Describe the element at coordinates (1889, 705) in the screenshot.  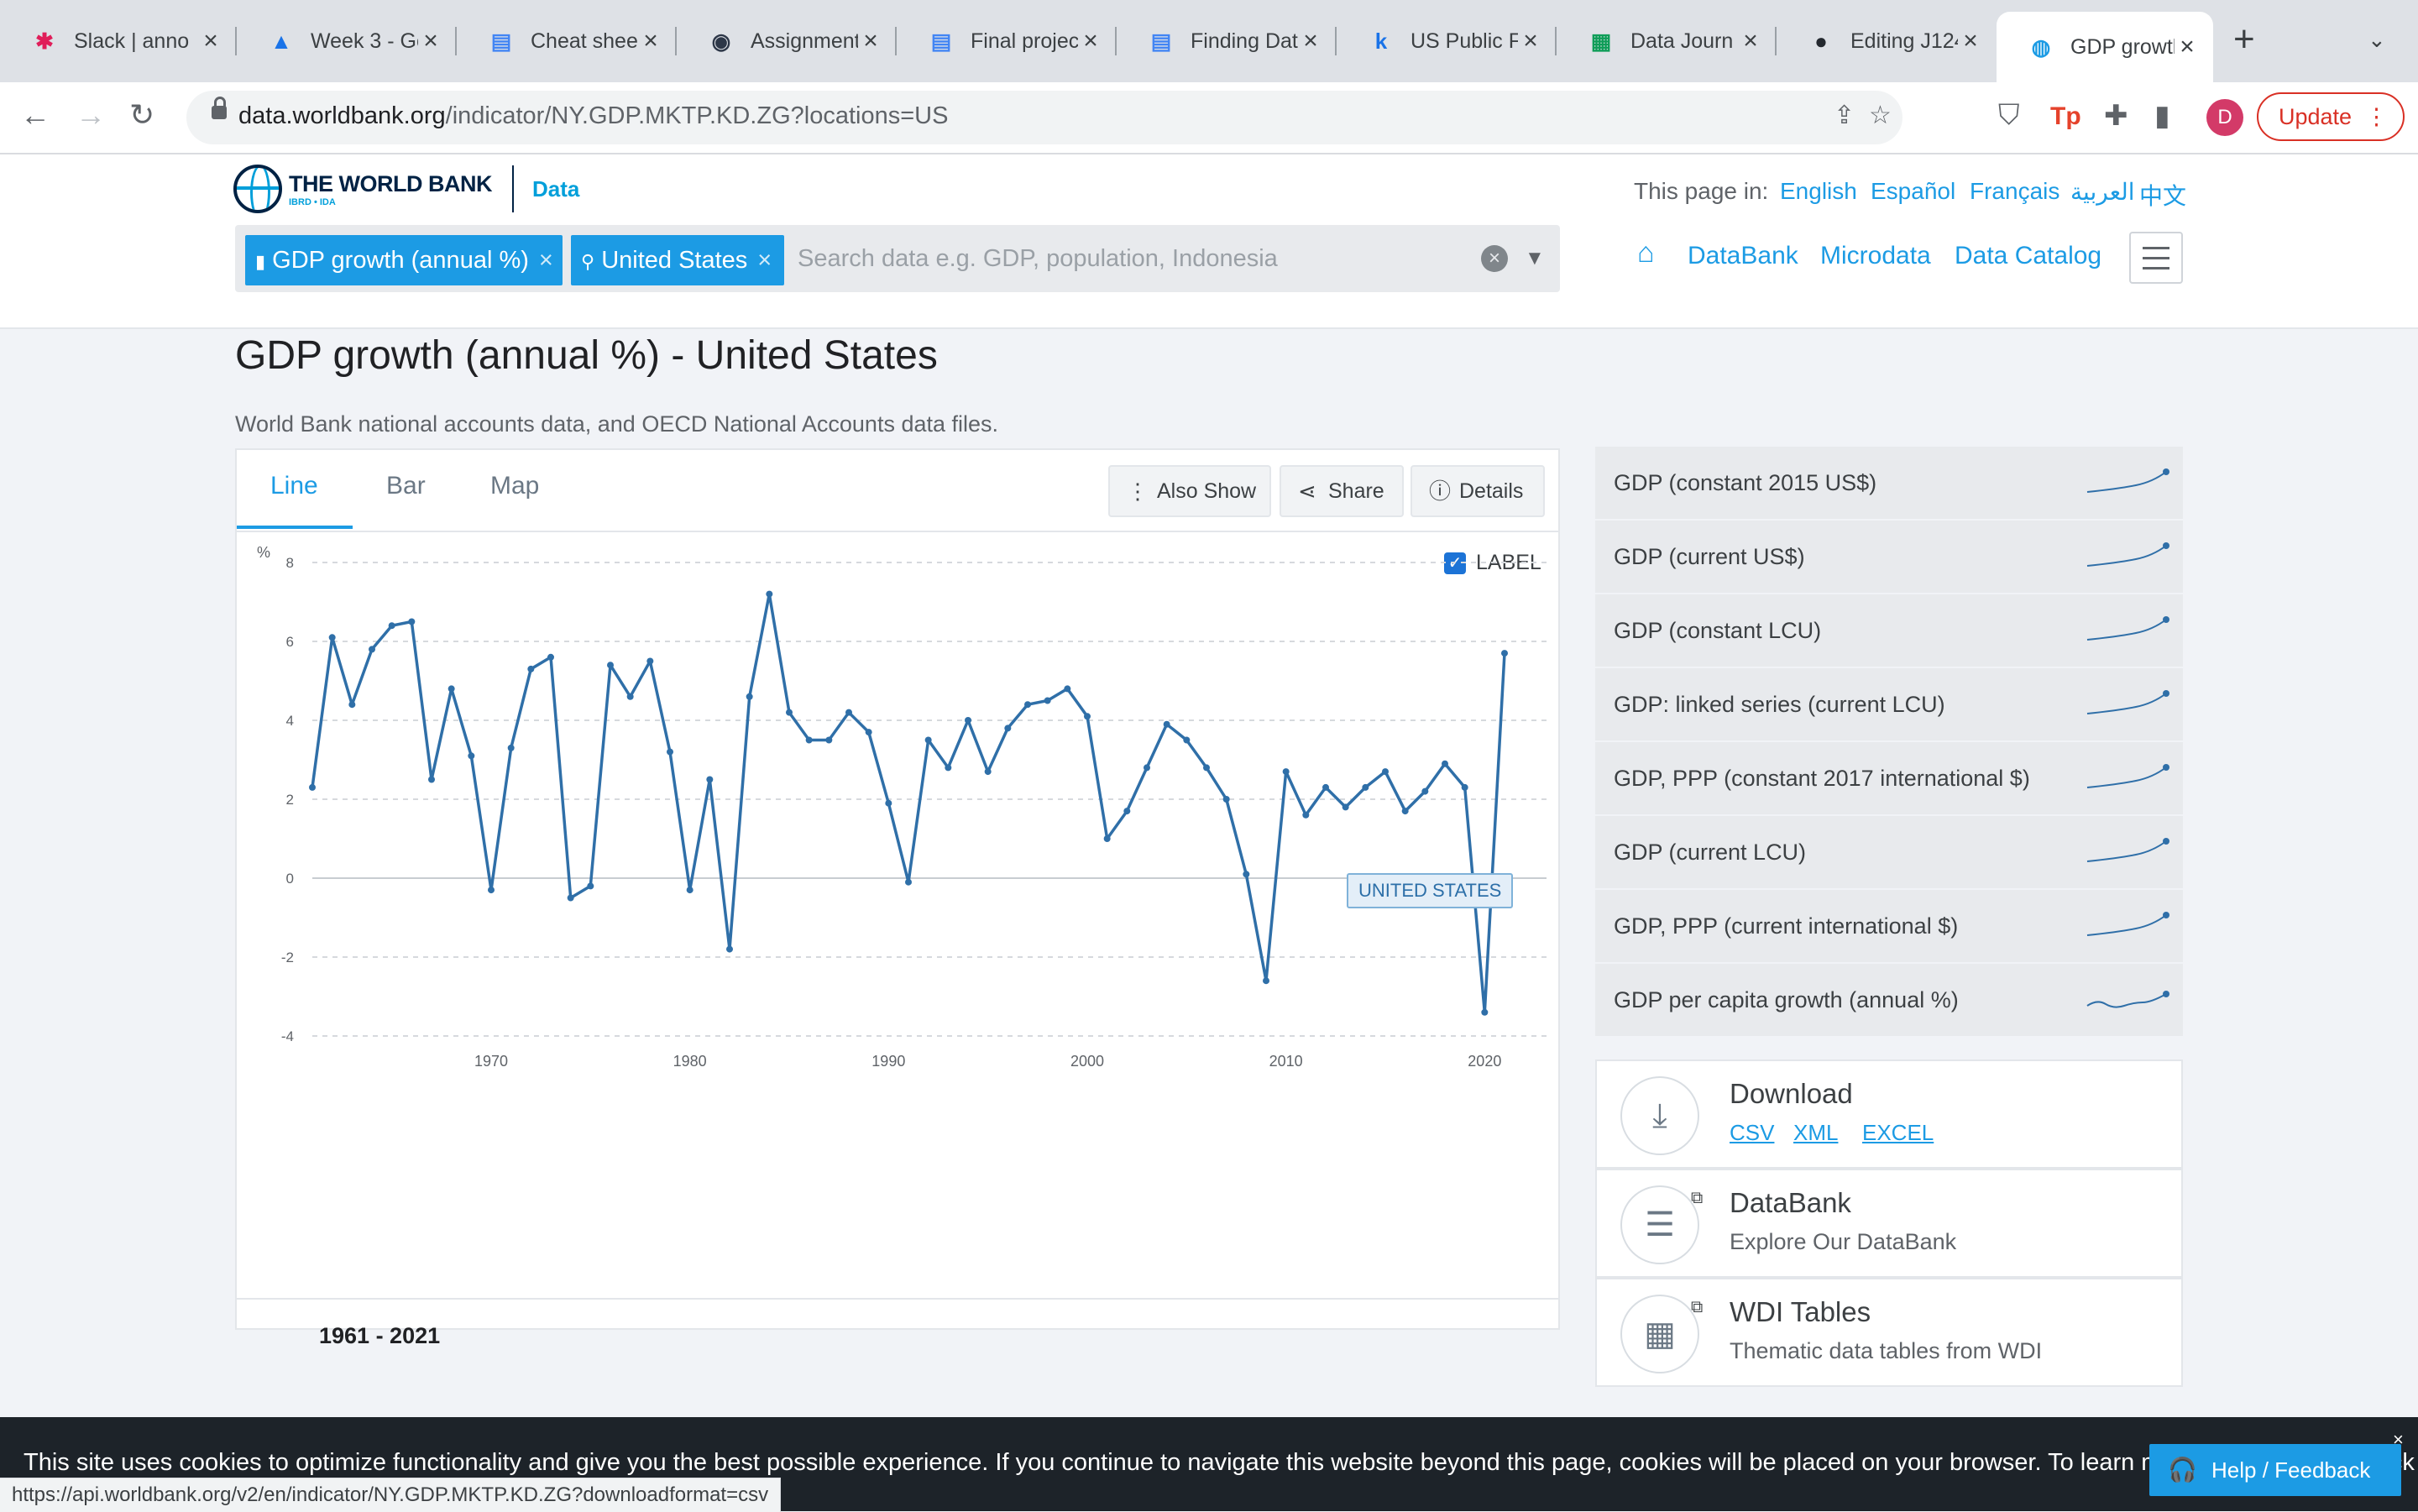
I see `related-indicator-item: GDP: linked series (current LCU)` at that location.